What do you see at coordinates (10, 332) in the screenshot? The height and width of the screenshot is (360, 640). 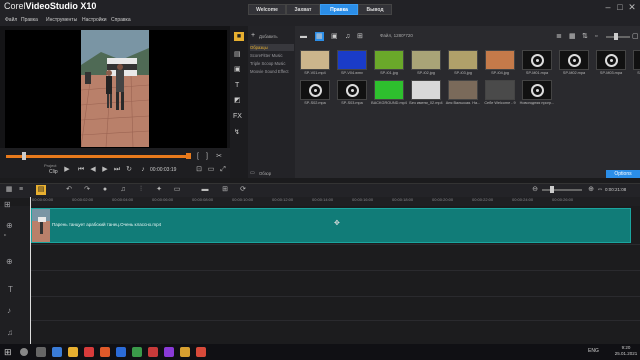 I see `music-track-icon: ♫` at bounding box center [10, 332].